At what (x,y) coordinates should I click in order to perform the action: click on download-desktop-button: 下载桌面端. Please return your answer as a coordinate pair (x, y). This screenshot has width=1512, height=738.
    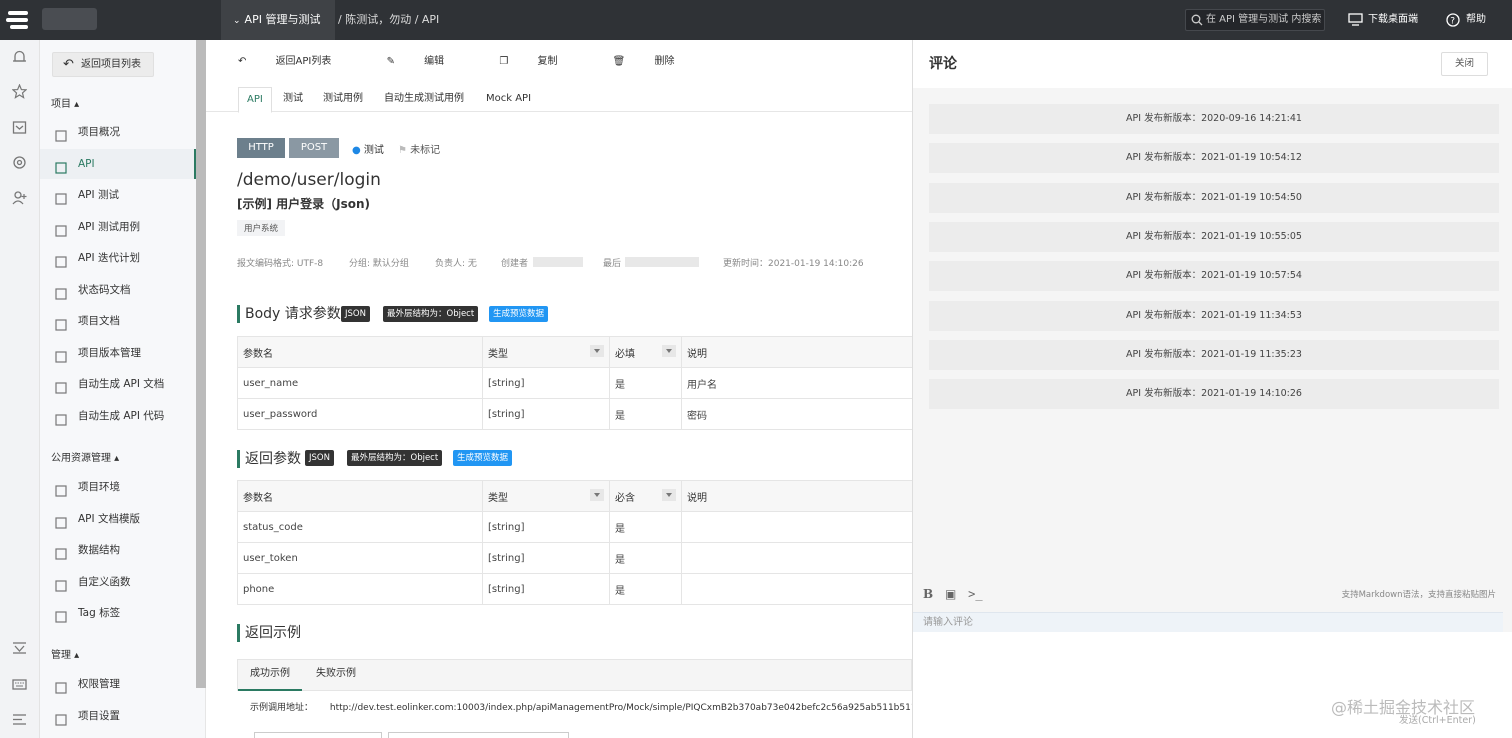
    Looking at the image, I should click on (1383, 20).